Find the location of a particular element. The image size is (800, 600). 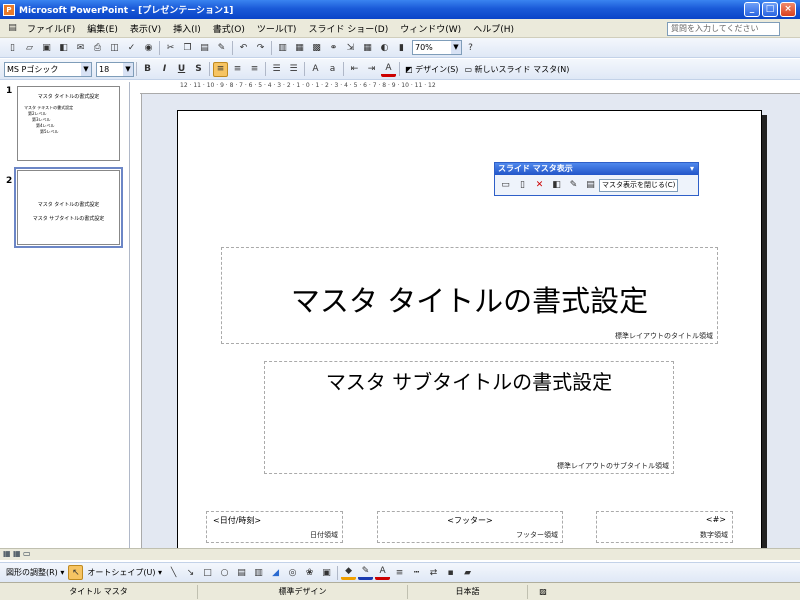

menu-tools: ツール(T) is located at coordinates (277, 28).